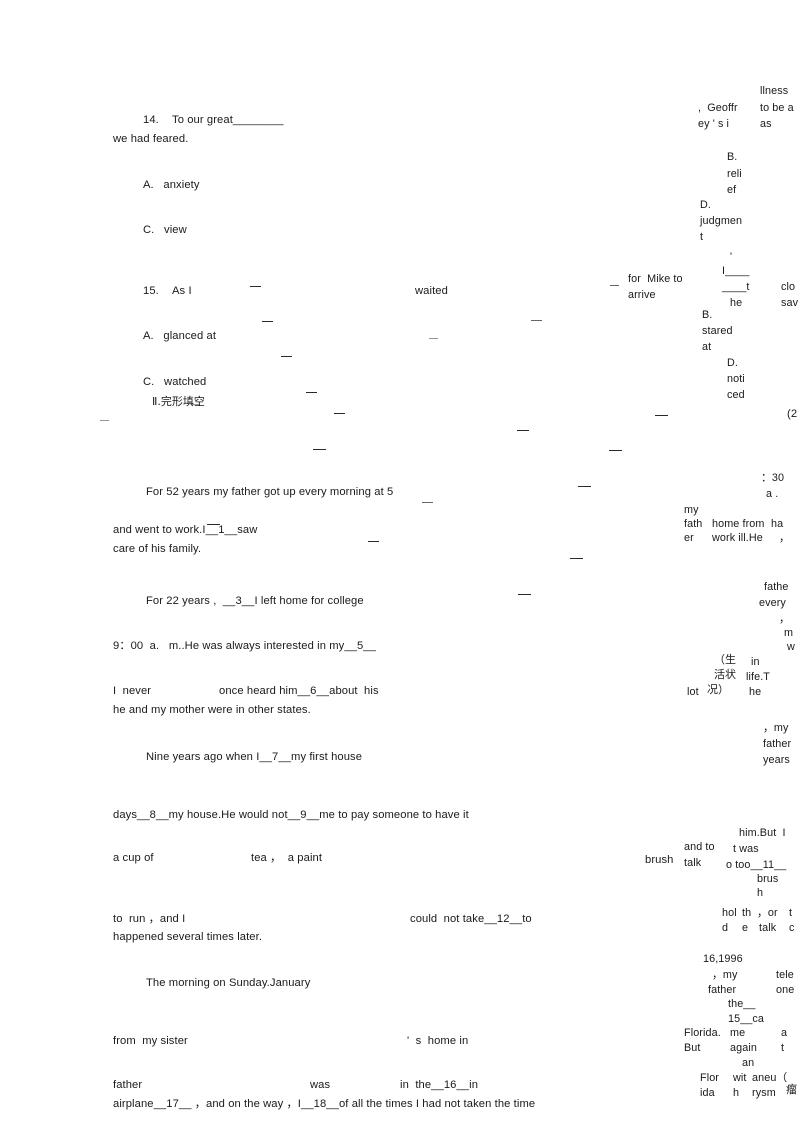 The image size is (800, 1133). What do you see at coordinates (732, 157) in the screenshot?
I see `question-14-option-b: B.` at bounding box center [732, 157].